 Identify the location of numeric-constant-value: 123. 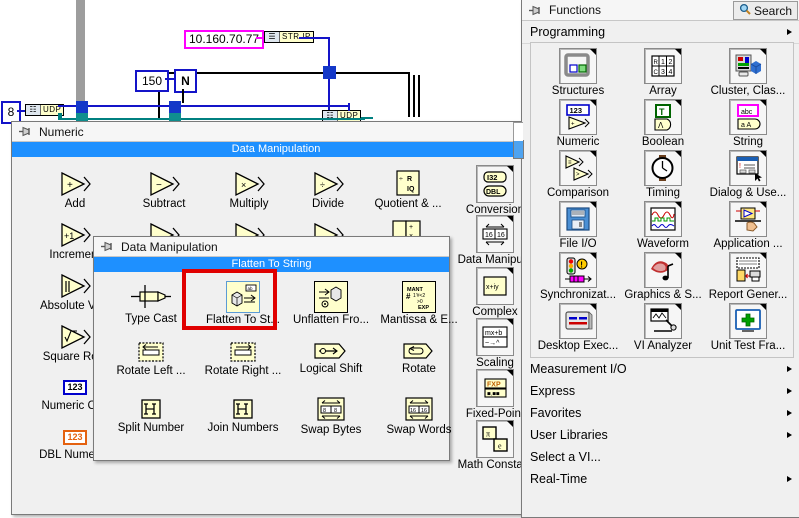
(75, 387).